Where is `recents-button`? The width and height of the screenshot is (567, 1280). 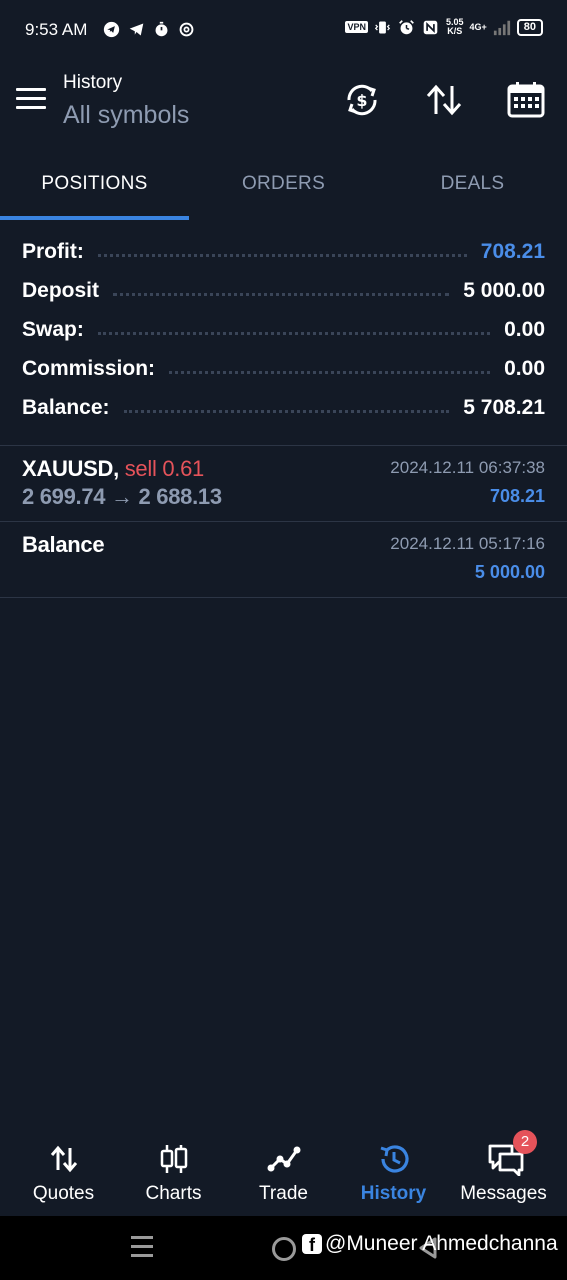 recents-button is located at coordinates (142, 1249).